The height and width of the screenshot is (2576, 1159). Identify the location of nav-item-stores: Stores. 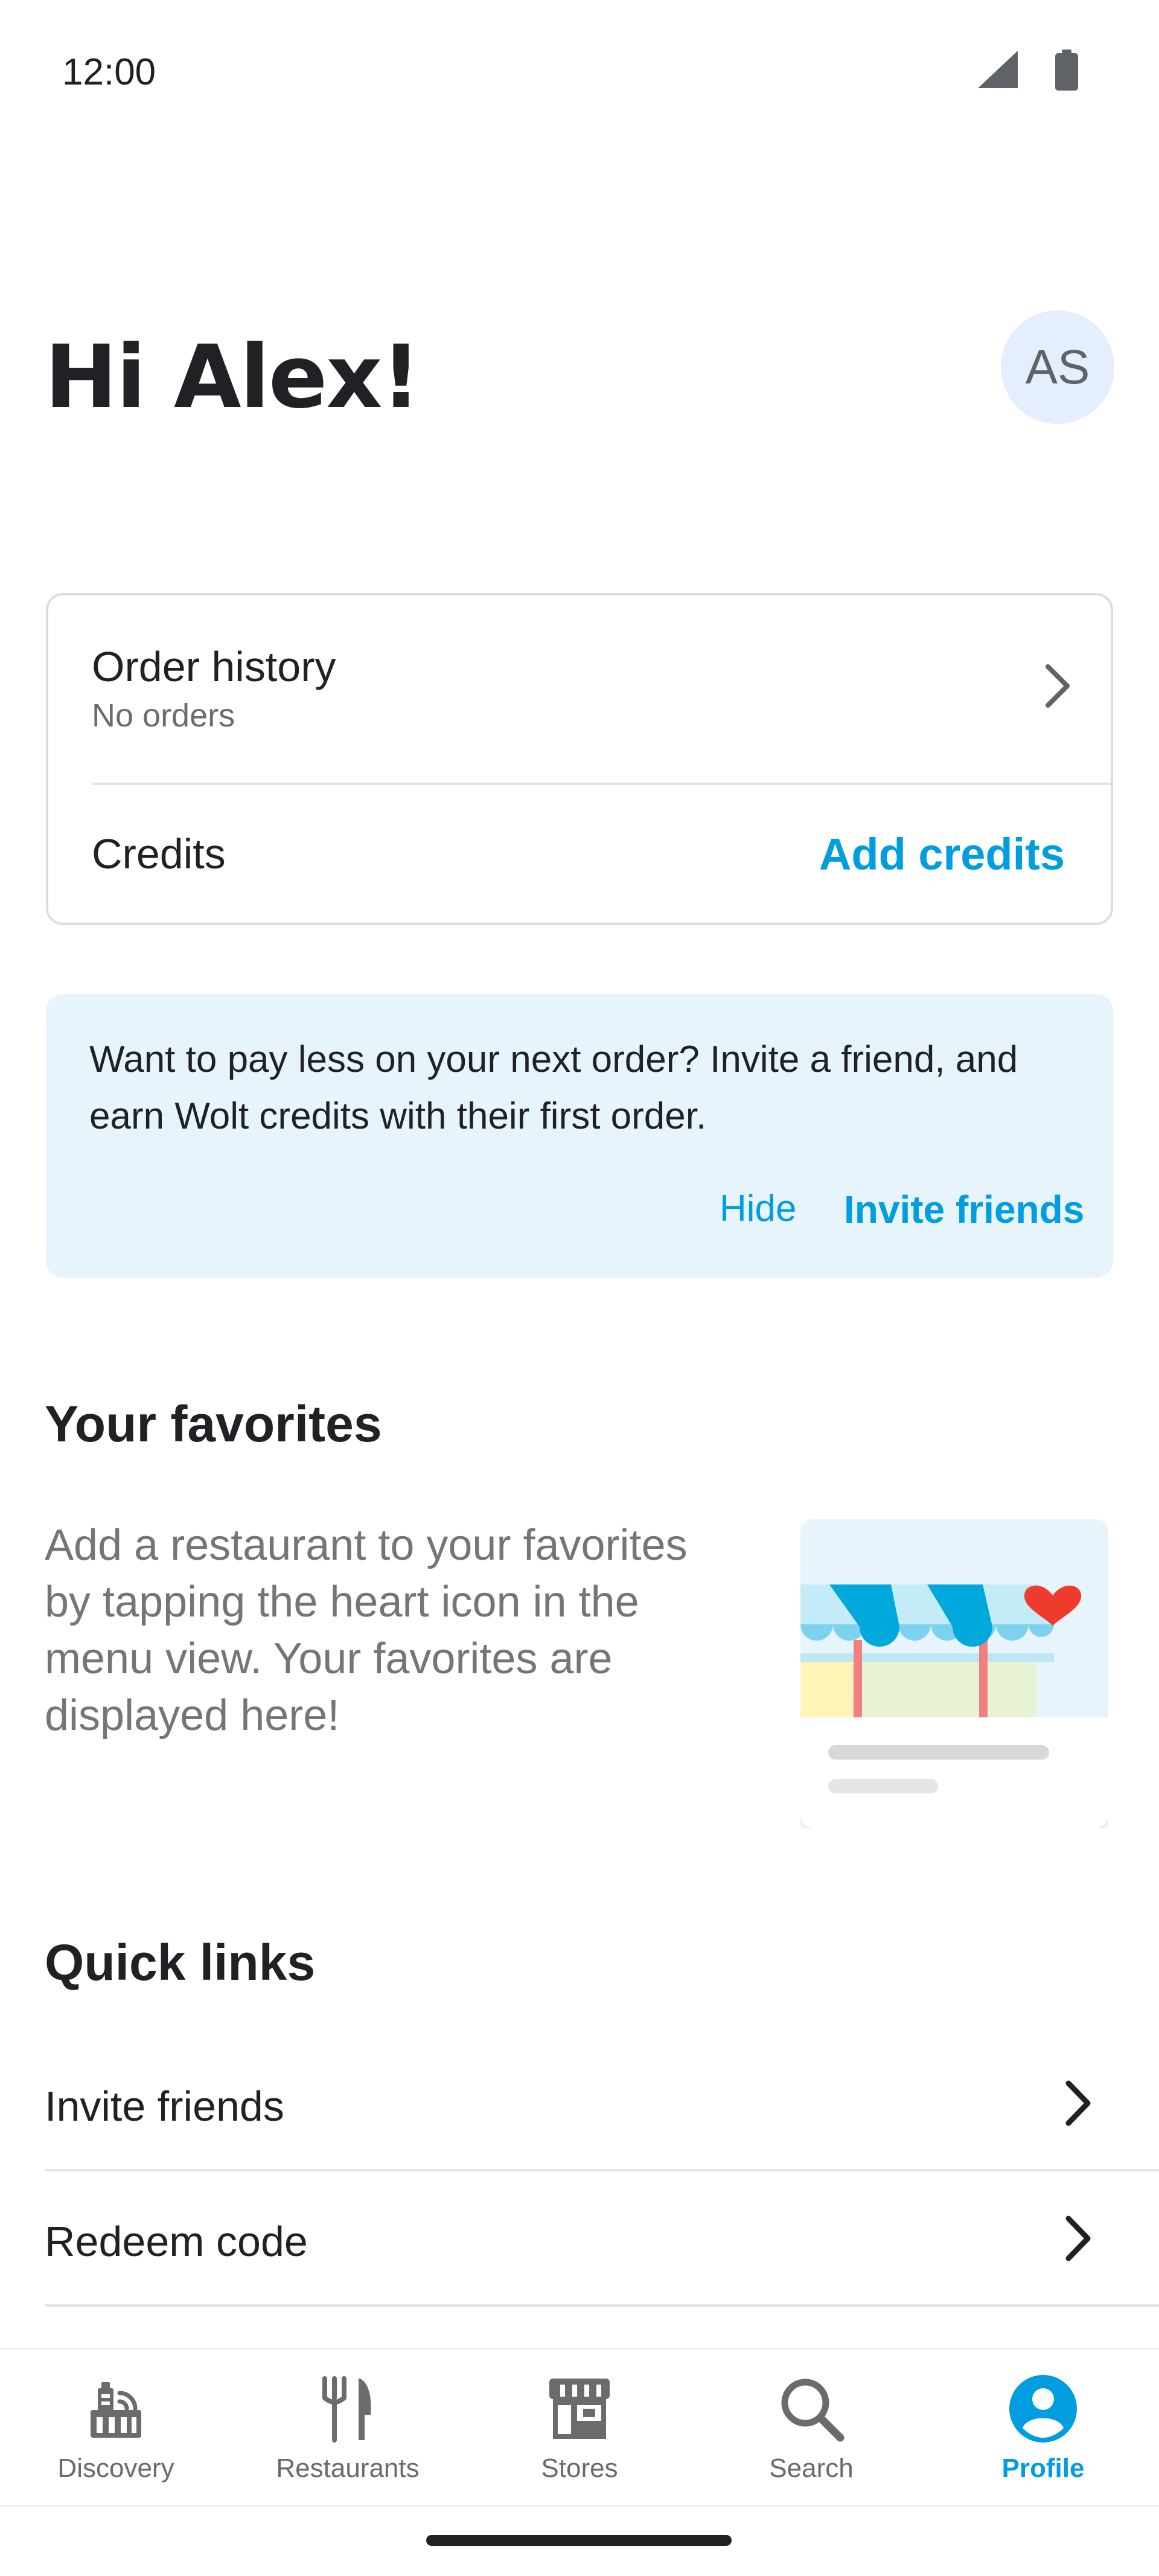
(579, 2429).